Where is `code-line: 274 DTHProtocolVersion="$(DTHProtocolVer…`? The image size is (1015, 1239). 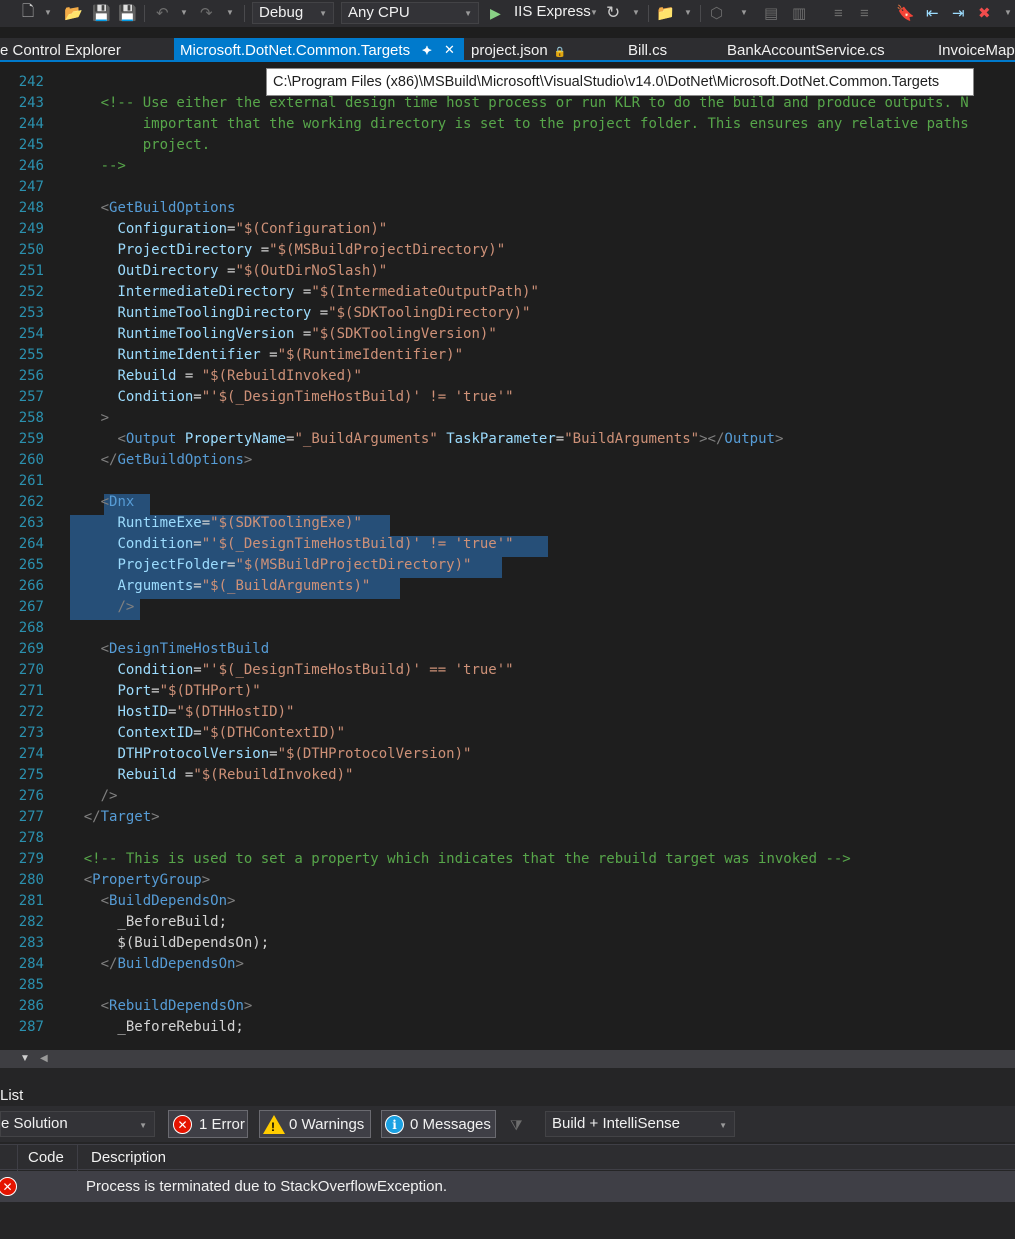
code-line: 274 DTHProtocolVersion="$(DTHProtocolVer… is located at coordinates (507, 754).